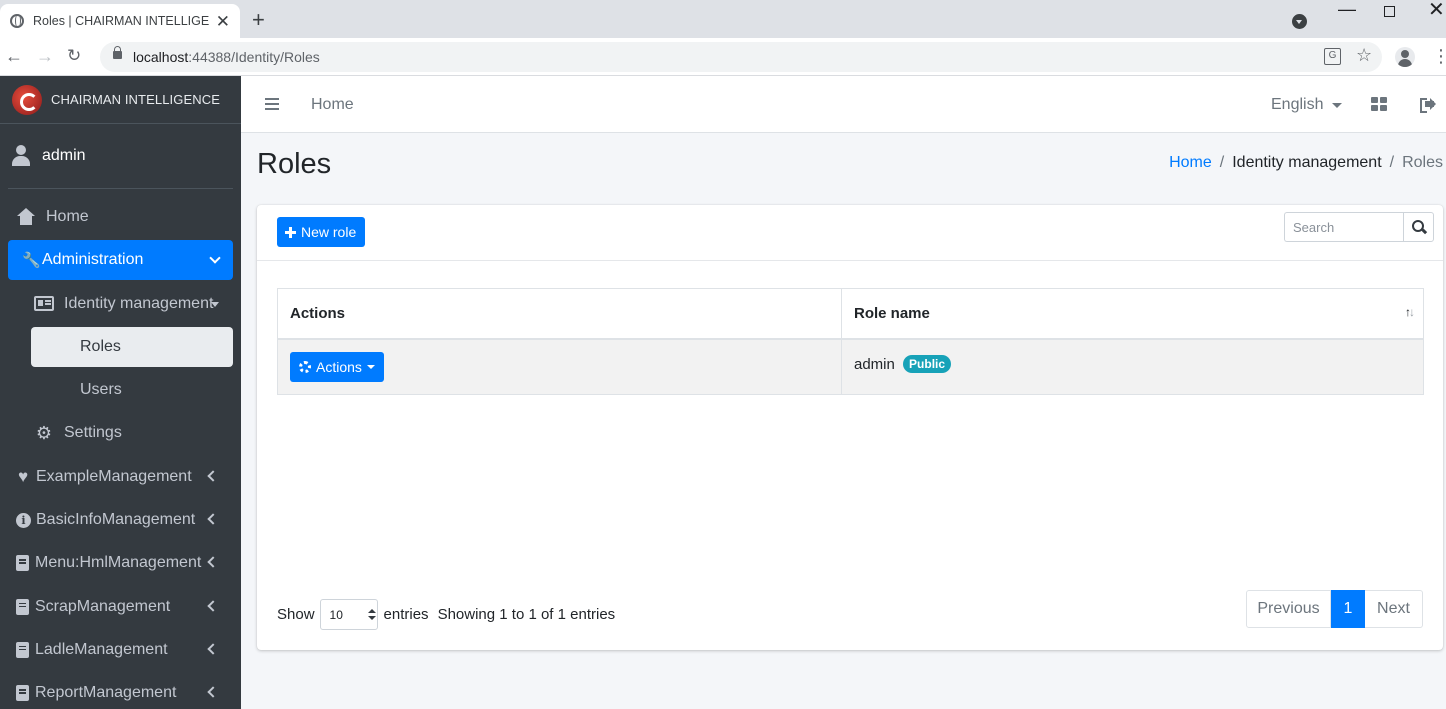 The image size is (1446, 709). What do you see at coordinates (1364, 55) in the screenshot?
I see `bookmark-star-icon: ☆` at bounding box center [1364, 55].